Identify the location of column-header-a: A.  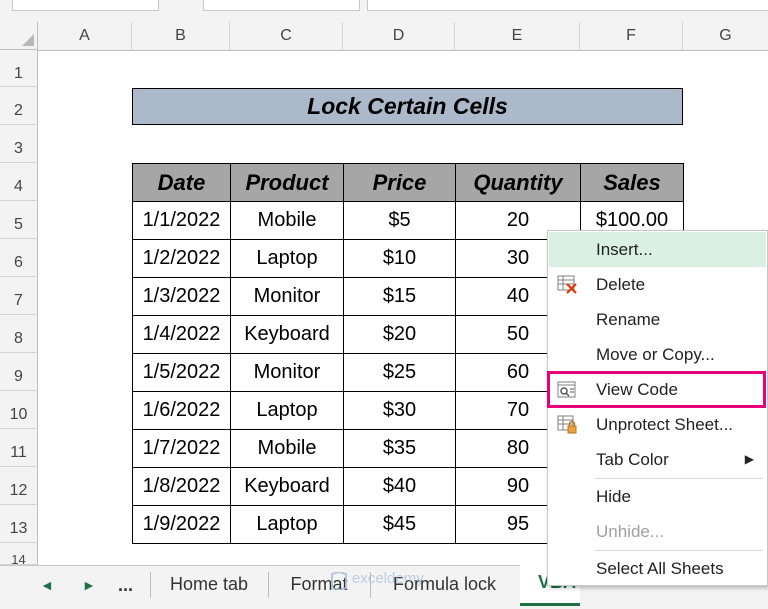
(85, 36).